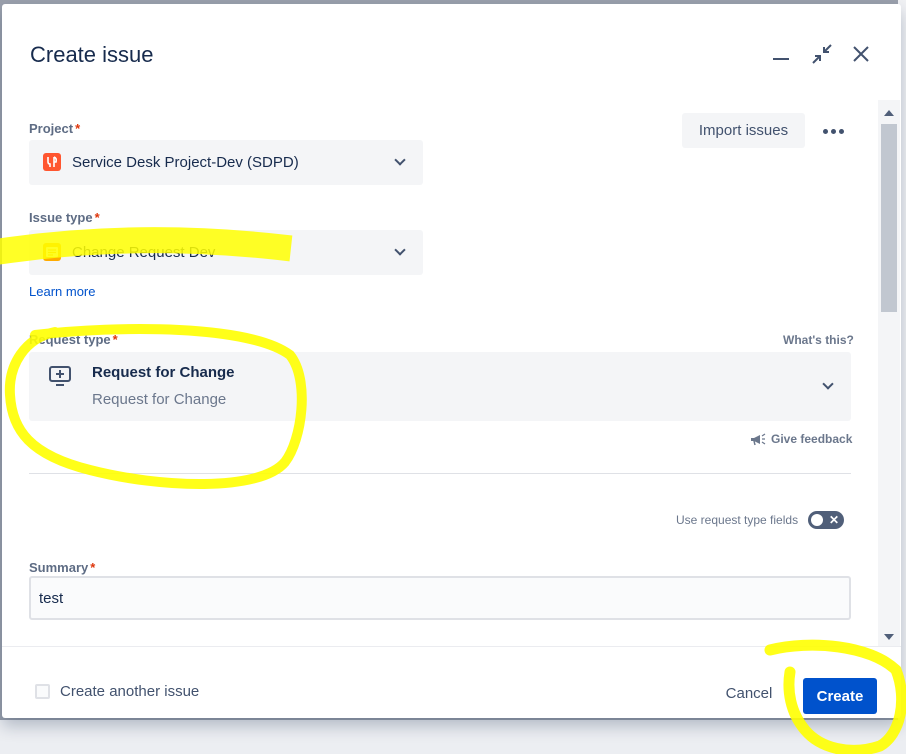 The width and height of the screenshot is (906, 754). Describe the element at coordinates (889, 113) in the screenshot. I see `scroll-up-icon` at that location.